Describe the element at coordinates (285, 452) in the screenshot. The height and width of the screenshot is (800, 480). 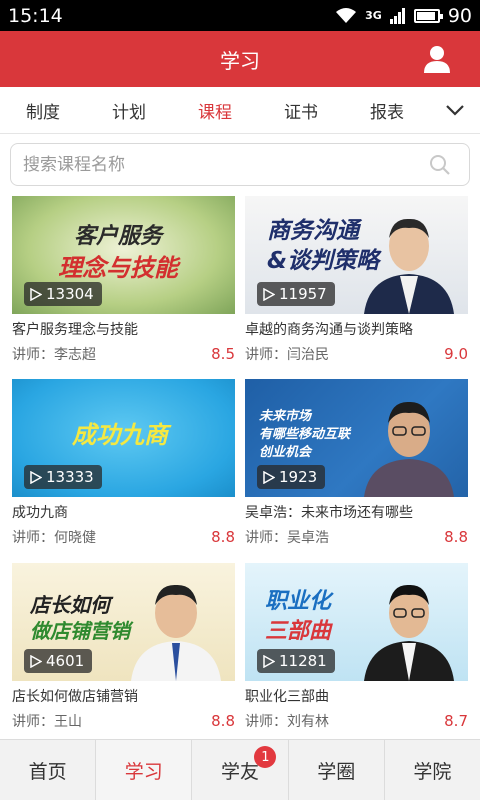
I see `cover-text: 创业机会` at that location.